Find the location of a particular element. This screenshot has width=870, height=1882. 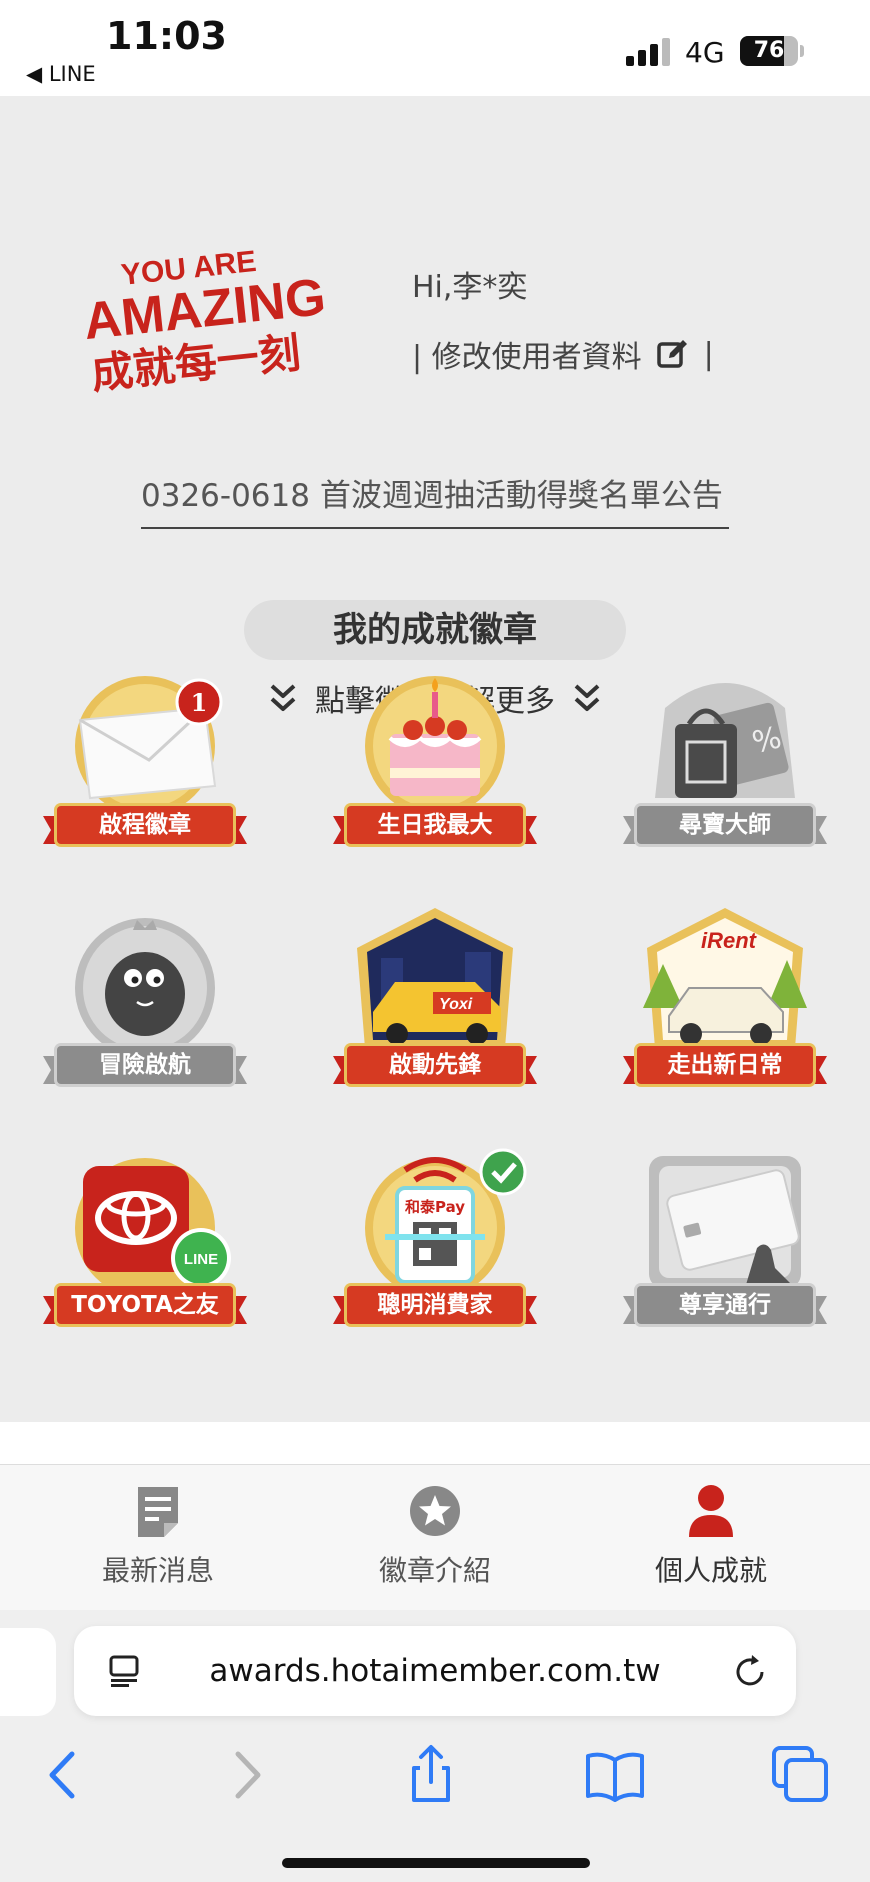

badge-toyota-friend: LINE TOYOTA之友 is located at coordinates (145, 1243).